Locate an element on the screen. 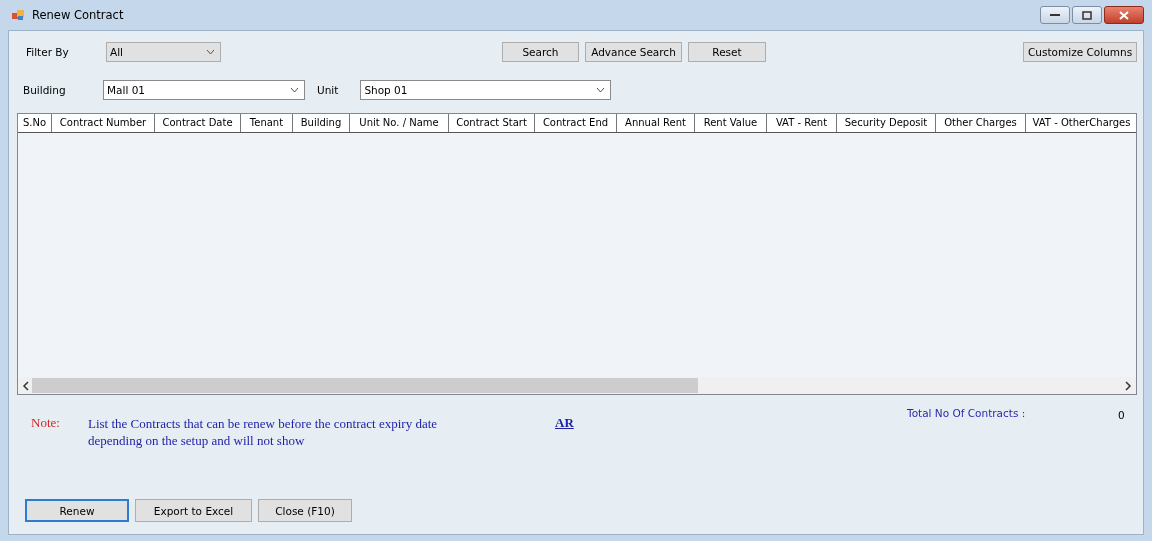 This screenshot has height=541, width=1152. filter-dropdown: All is located at coordinates (163, 52).